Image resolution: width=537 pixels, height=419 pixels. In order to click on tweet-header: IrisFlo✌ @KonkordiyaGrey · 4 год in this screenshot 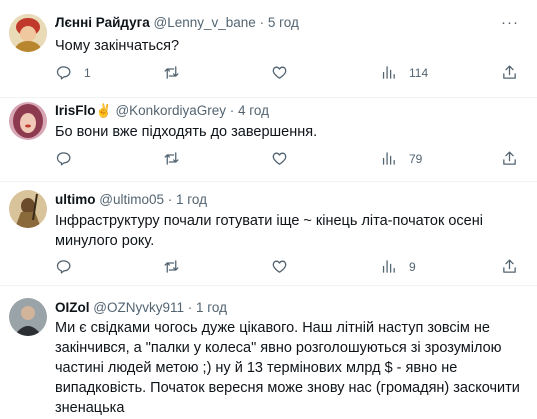, I will do `click(162, 111)`.